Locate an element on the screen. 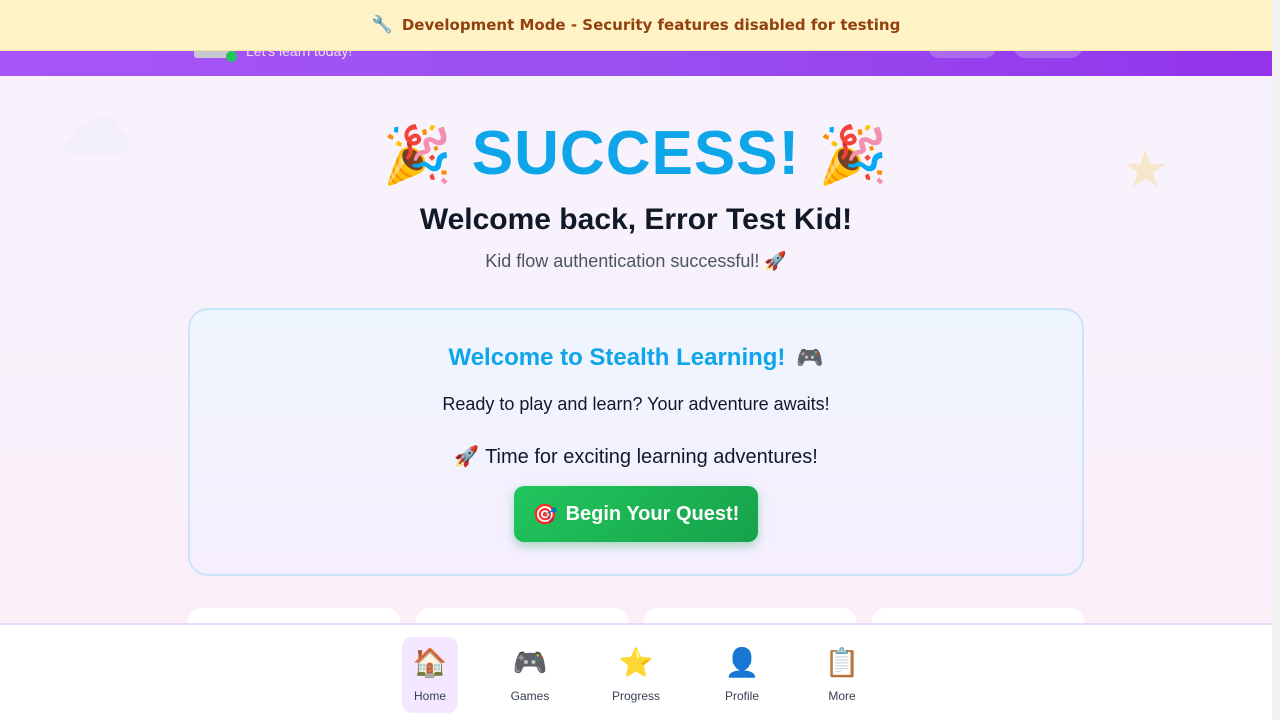 This screenshot has height=720, width=1280. success-title: 🎉 SUCCESS! 🎉 is located at coordinates (636, 153).